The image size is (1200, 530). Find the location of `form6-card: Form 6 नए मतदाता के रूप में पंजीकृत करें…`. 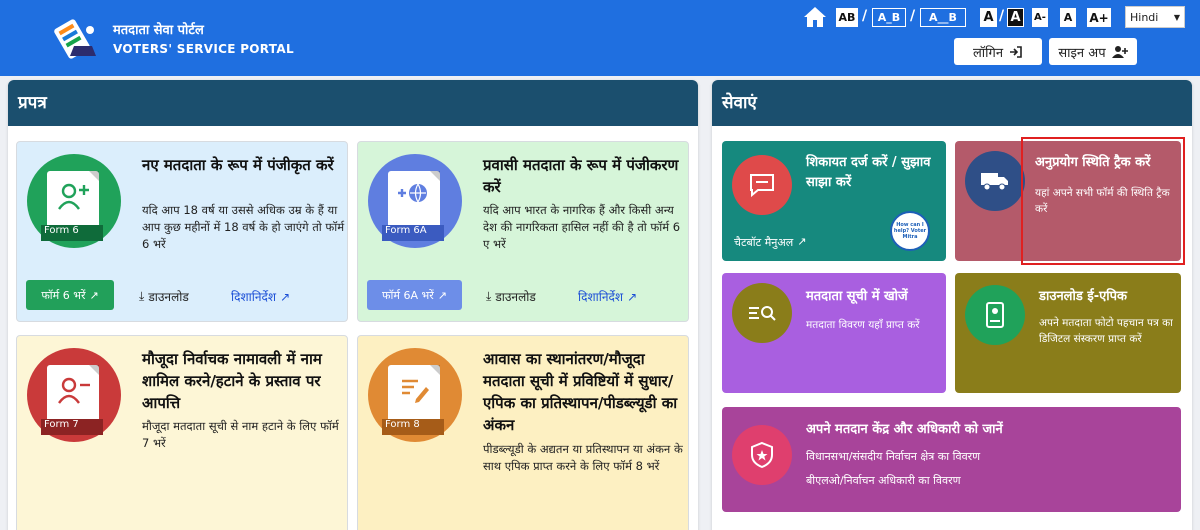

form6-card: Form 6 नए मतदाता के रूप में पंजीकृत करें… is located at coordinates (182, 231).